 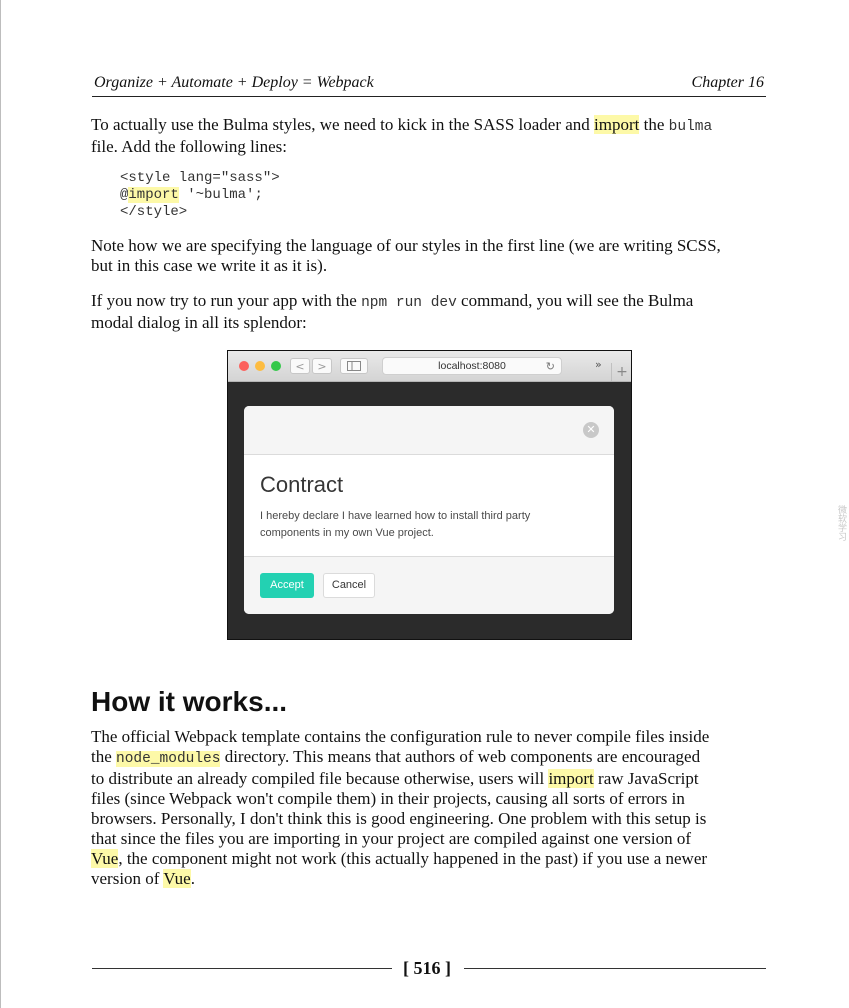 I want to click on code-line-2: @import '~bulma';, so click(x=200, y=195).